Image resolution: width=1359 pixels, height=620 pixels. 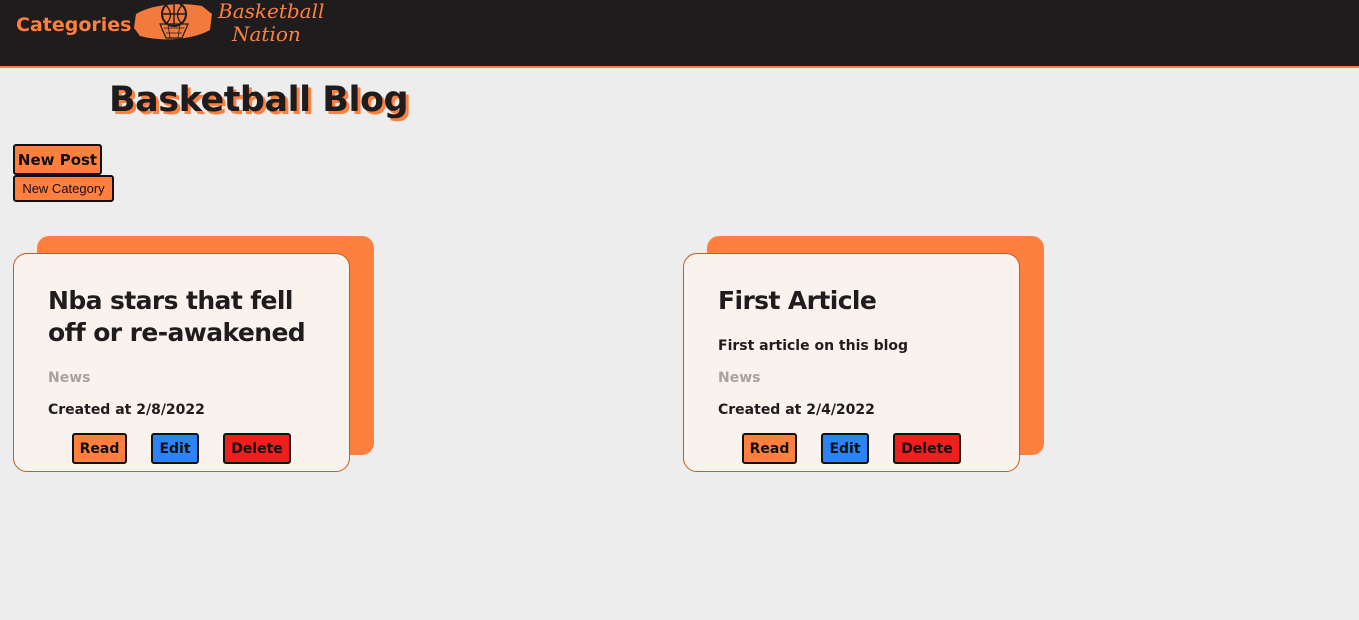 What do you see at coordinates (679, 34) in the screenshot?
I see `navbar: Categories Basketball Nation` at bounding box center [679, 34].